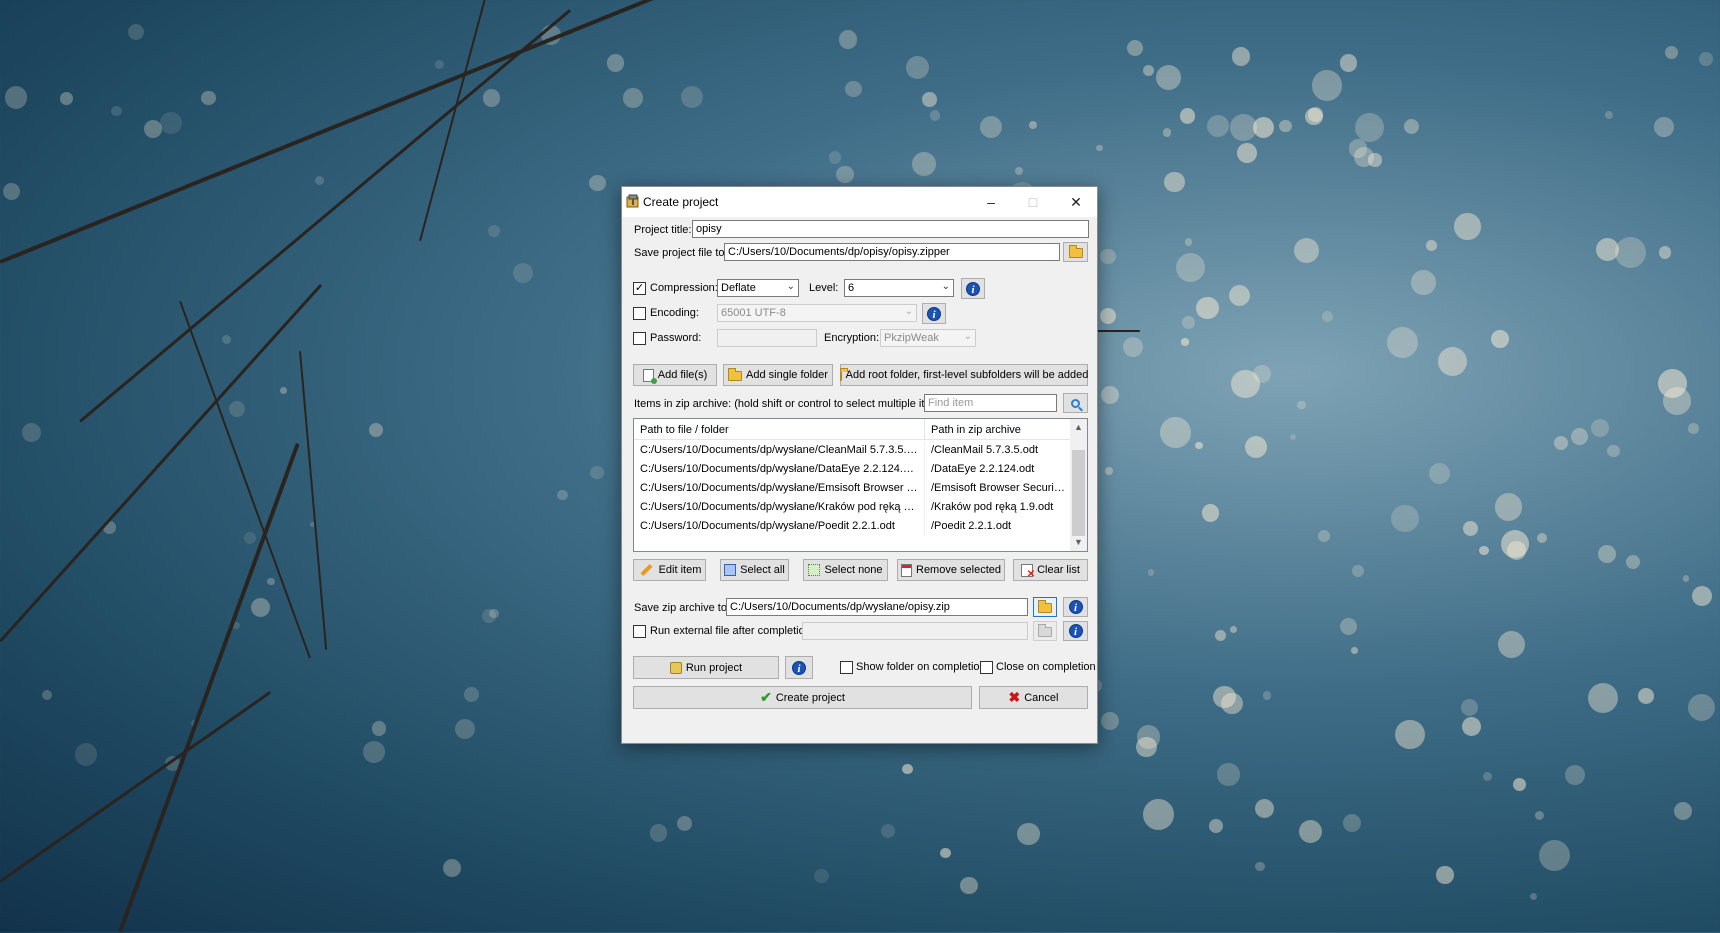 Image resolution: width=1720 pixels, height=933 pixels. I want to click on close-on-completion-checkbox, so click(986, 667).